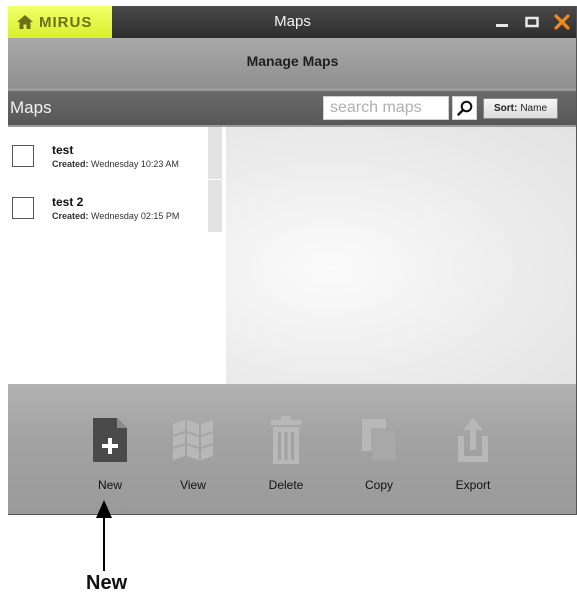 This screenshot has width=577, height=599. I want to click on delete-label: Delete, so click(286, 485).